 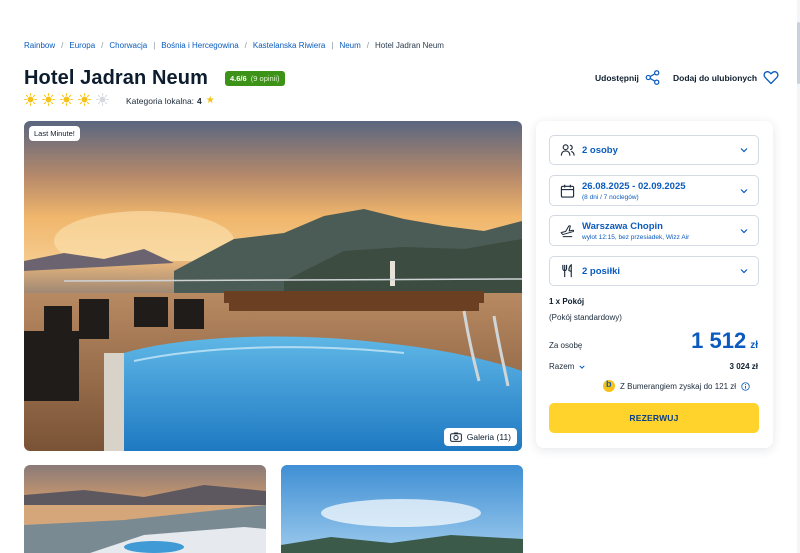 What do you see at coordinates (609, 385) in the screenshot?
I see `bumerang-logo: b` at bounding box center [609, 385].